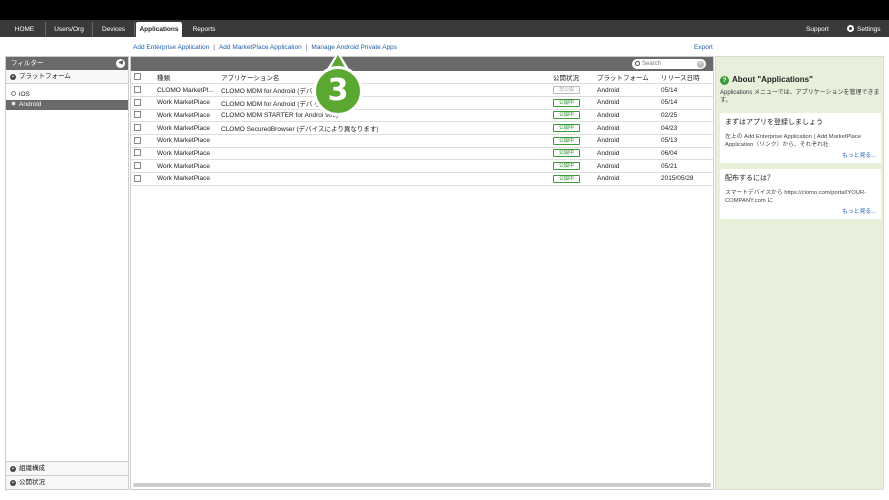 This screenshot has width=889, height=500. What do you see at coordinates (384, 78) in the screenshot?
I see `col-app-name: アプリケーション名` at bounding box center [384, 78].